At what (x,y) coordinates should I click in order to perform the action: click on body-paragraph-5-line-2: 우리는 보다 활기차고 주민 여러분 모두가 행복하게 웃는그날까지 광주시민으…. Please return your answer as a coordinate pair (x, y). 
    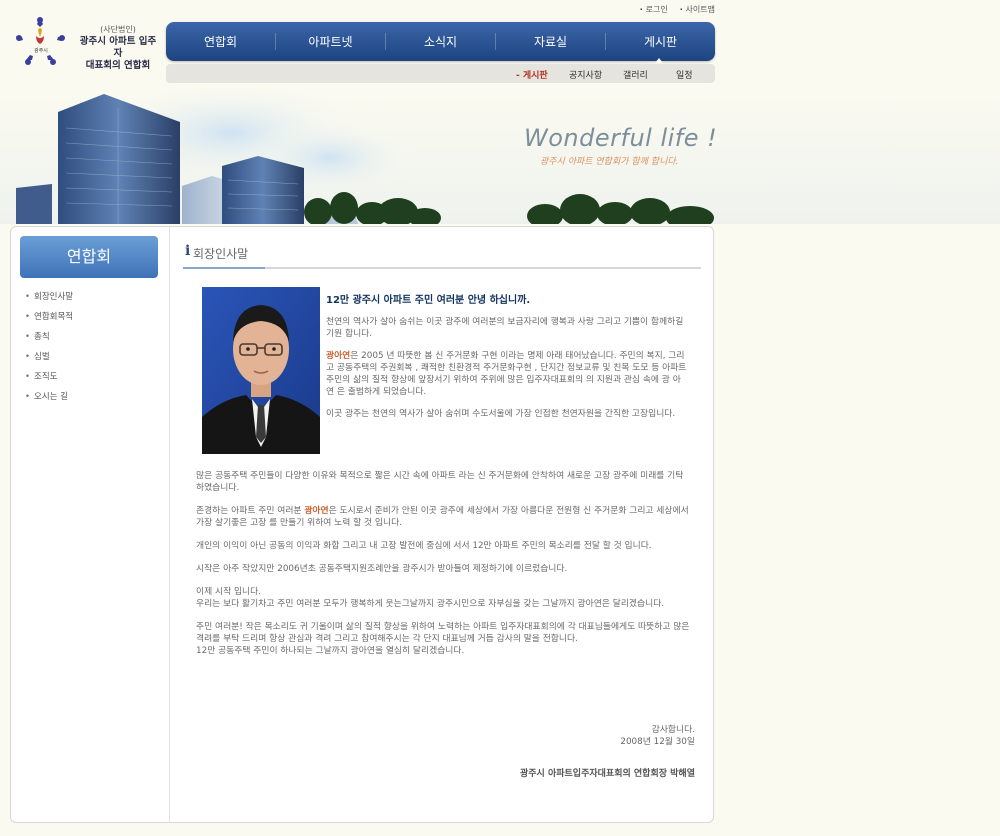
    Looking at the image, I should click on (430, 604).